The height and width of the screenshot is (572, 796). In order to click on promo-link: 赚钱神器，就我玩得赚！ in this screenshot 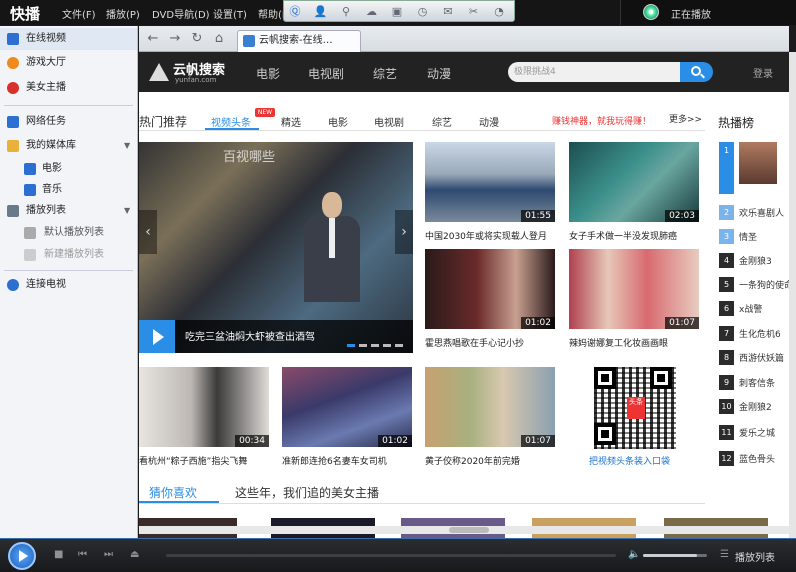, I will do `click(601, 120)`.